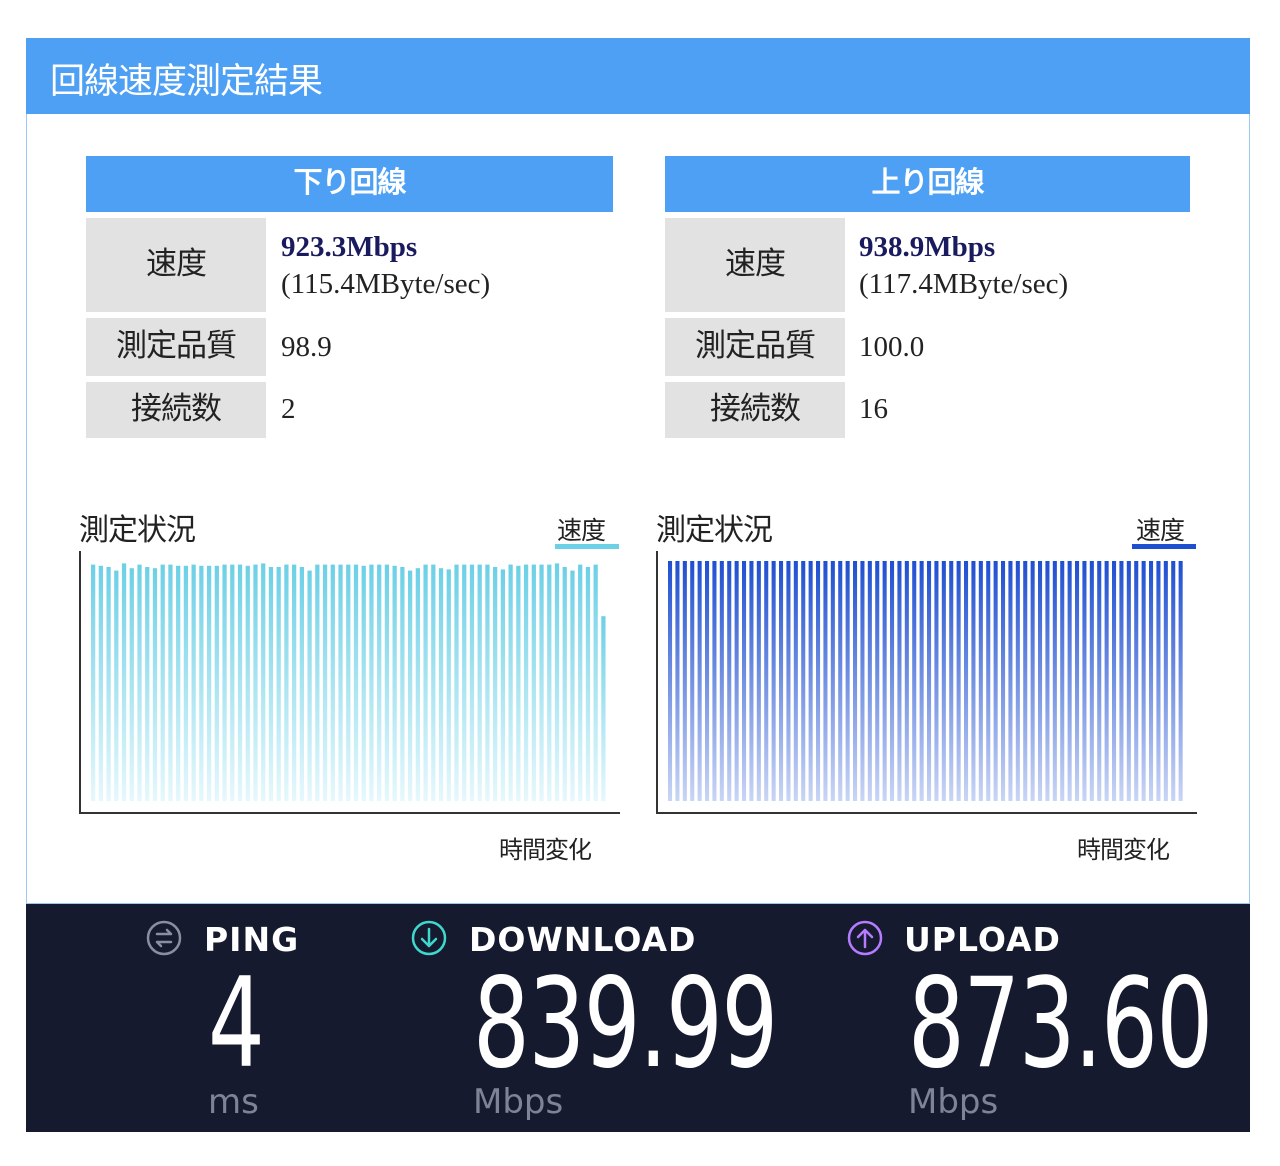 The height and width of the screenshot is (1166, 1280). What do you see at coordinates (964, 284) in the screenshot?
I see `upload-speed-bytes: (117.4MByte/sec)` at bounding box center [964, 284].